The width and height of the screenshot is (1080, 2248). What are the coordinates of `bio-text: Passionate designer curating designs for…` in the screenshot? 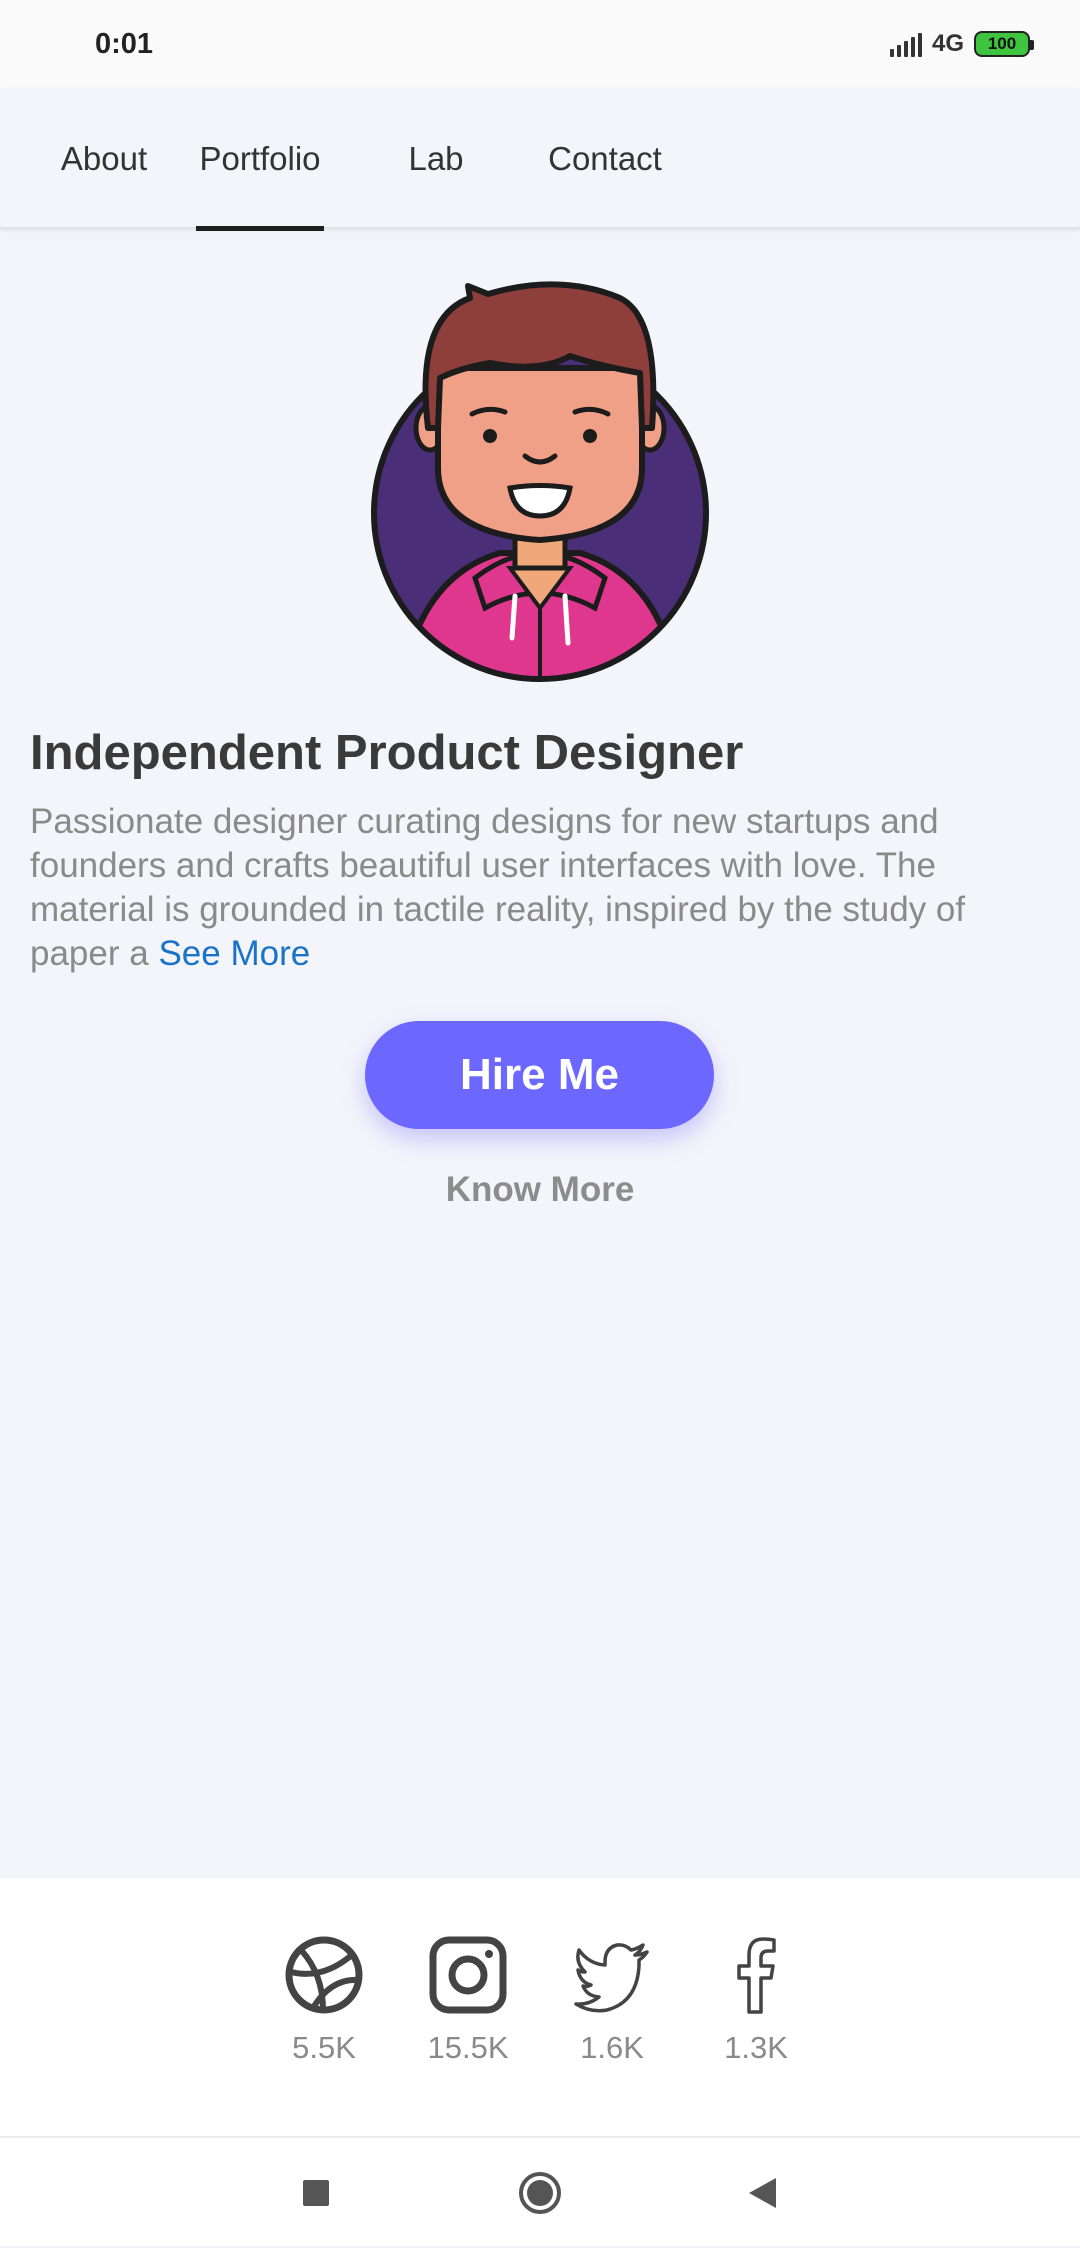 It's located at (540, 888).